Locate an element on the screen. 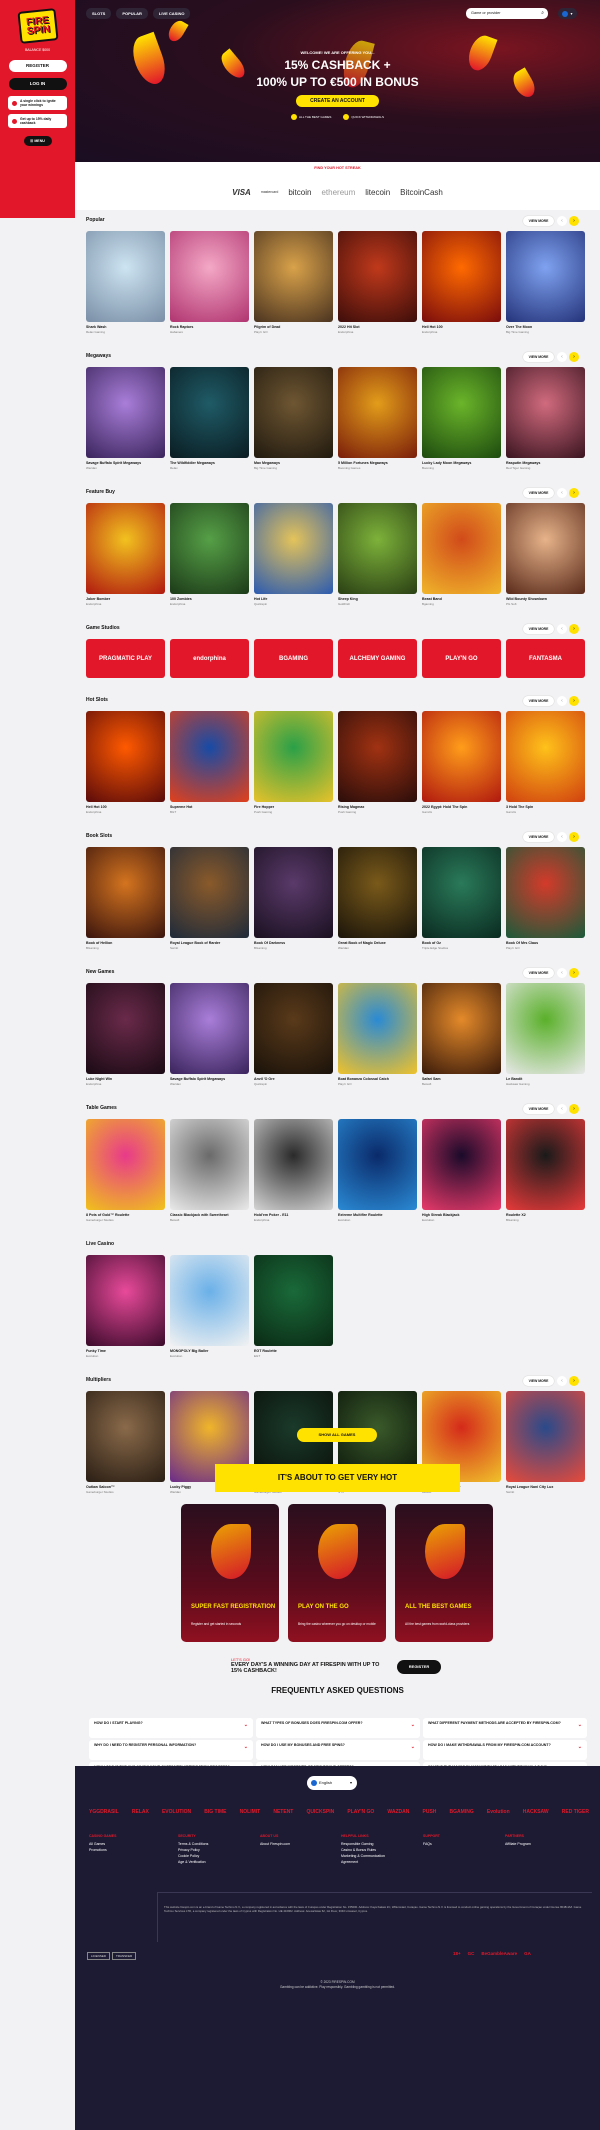  game-name: Classic Blackjack with Sweetheart is located at coordinates (199, 1215).